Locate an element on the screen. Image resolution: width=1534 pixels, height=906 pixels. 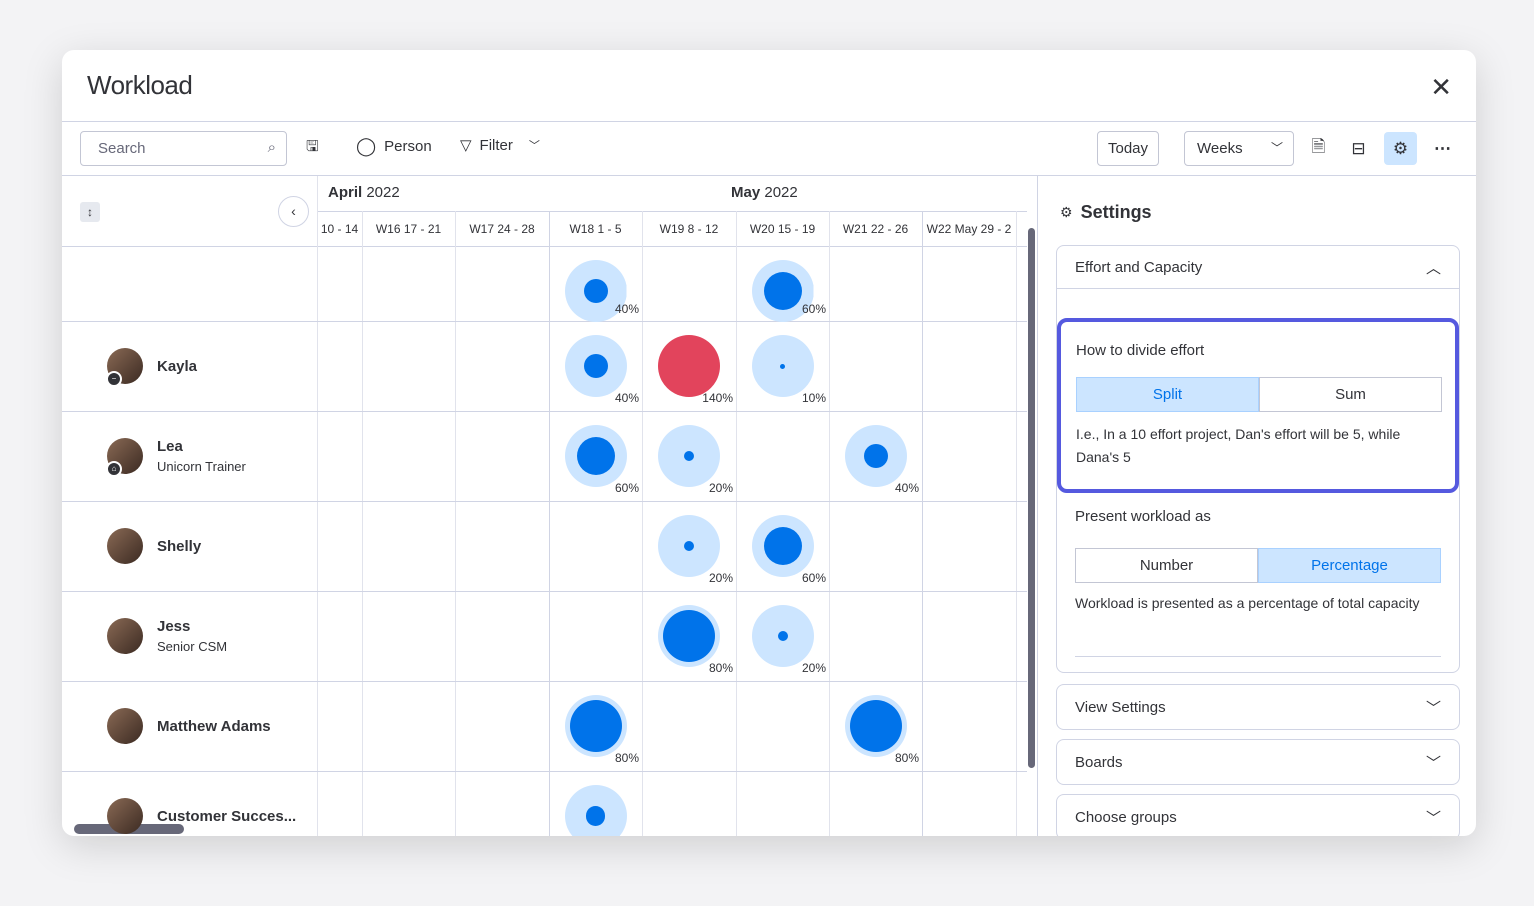
sum-option: Sum is located at coordinates (1350, 394).